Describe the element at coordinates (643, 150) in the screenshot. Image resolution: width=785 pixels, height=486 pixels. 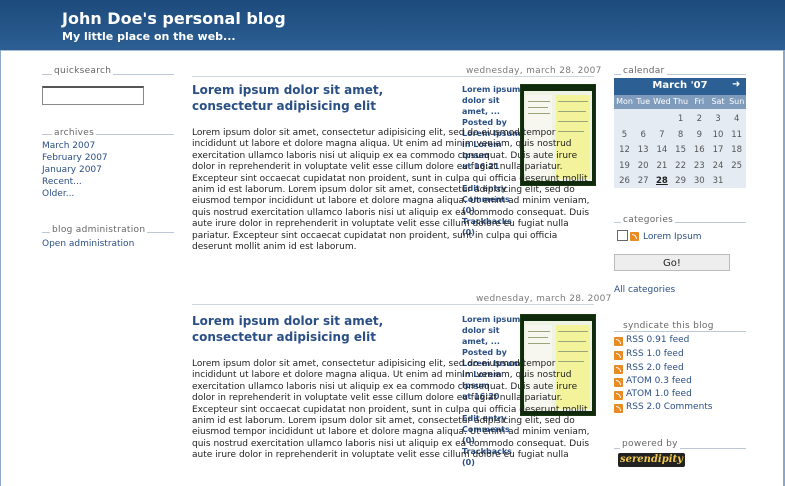
I see `calendar-day: 13` at that location.